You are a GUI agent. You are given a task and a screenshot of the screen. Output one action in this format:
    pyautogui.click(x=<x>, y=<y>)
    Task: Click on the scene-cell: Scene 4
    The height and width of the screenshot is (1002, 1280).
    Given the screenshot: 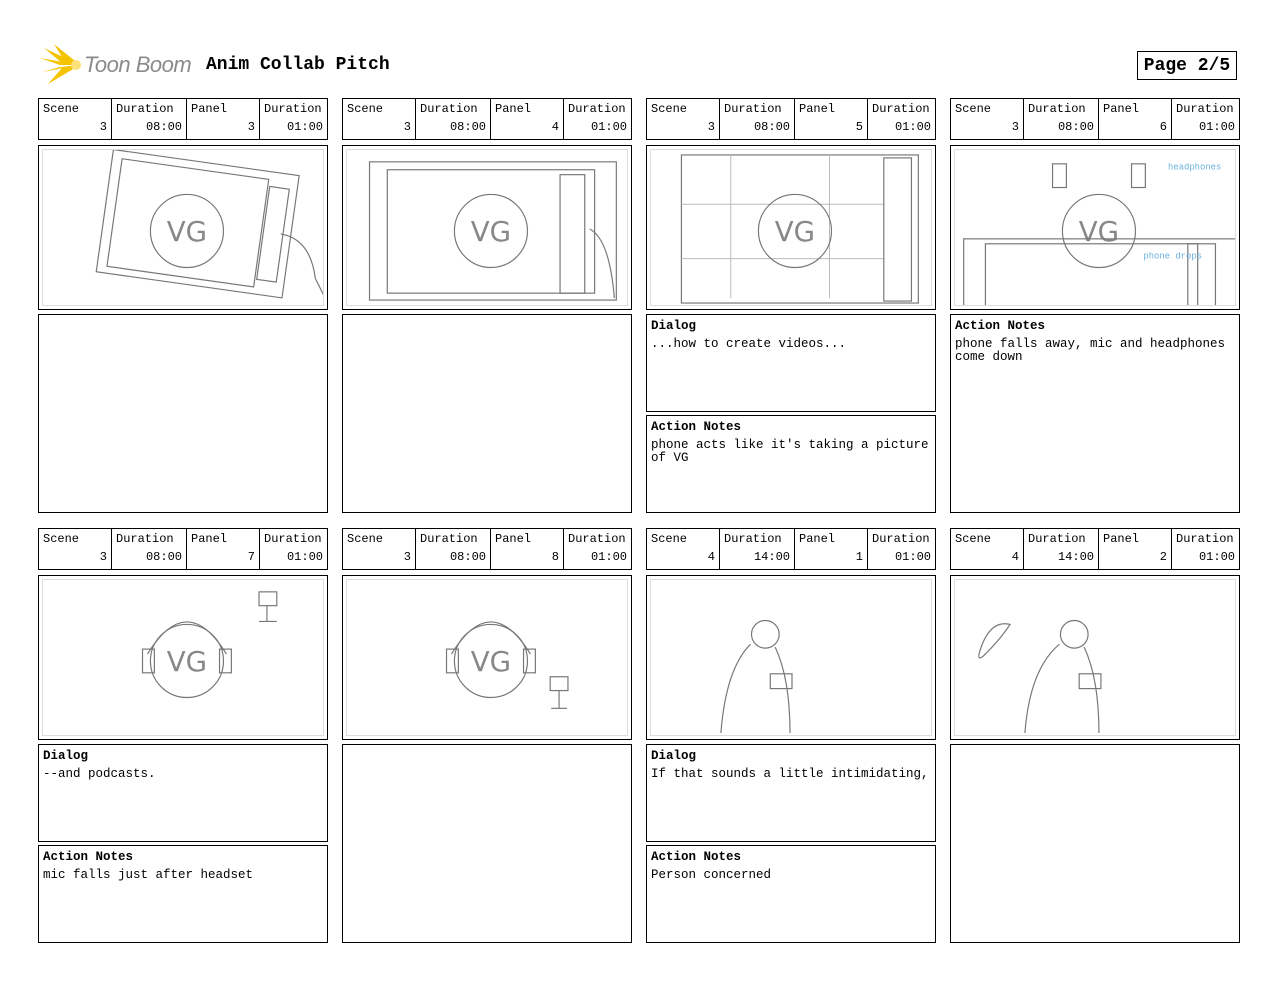 What is the action you would take?
    pyautogui.click(x=683, y=549)
    